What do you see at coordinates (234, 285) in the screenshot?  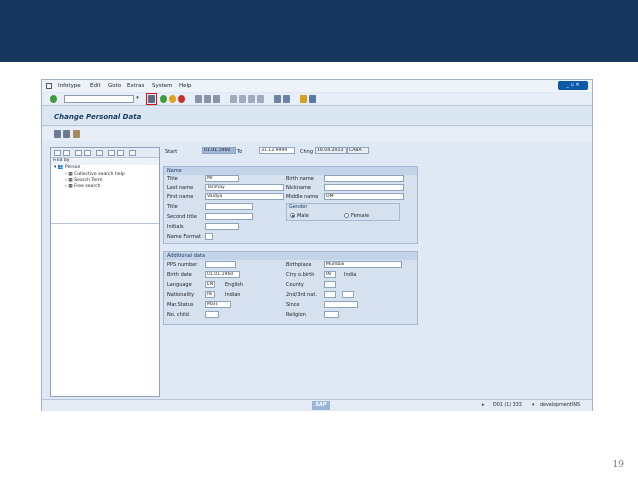 I see `language-text: English` at bounding box center [234, 285].